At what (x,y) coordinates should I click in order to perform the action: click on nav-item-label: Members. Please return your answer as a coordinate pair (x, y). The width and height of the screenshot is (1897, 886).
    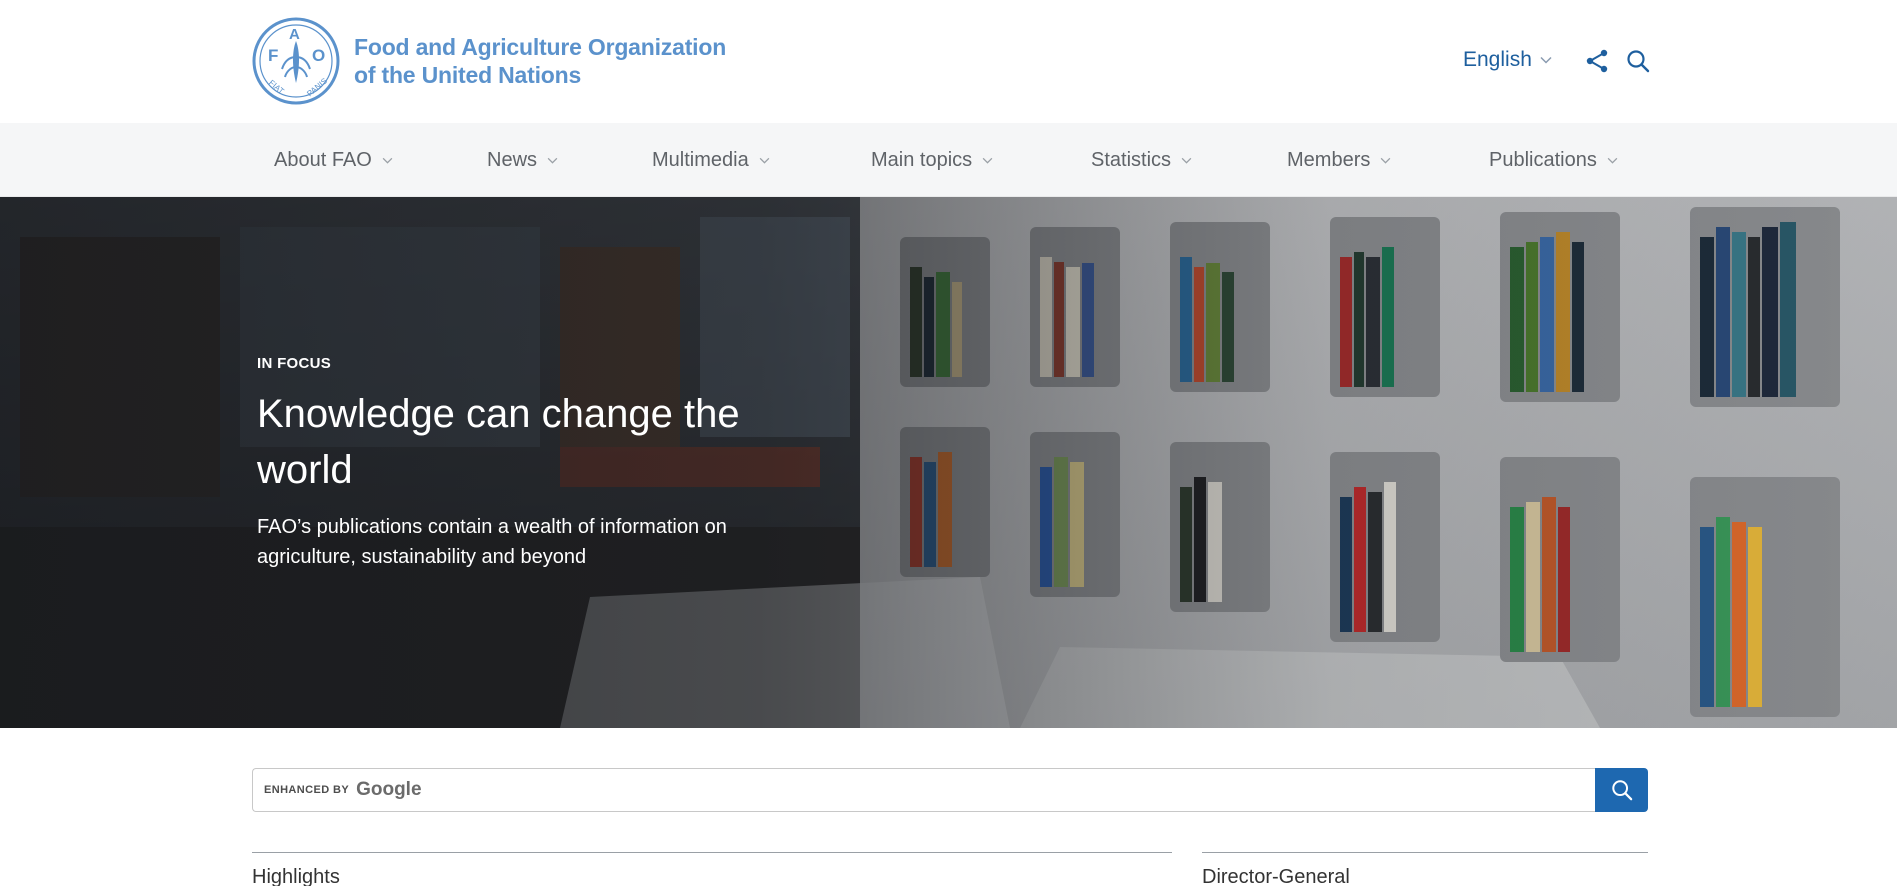
    Looking at the image, I should click on (1329, 159).